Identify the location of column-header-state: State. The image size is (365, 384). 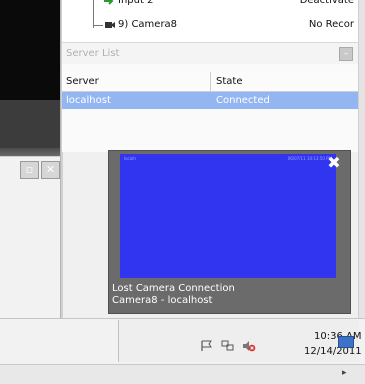
(229, 81).